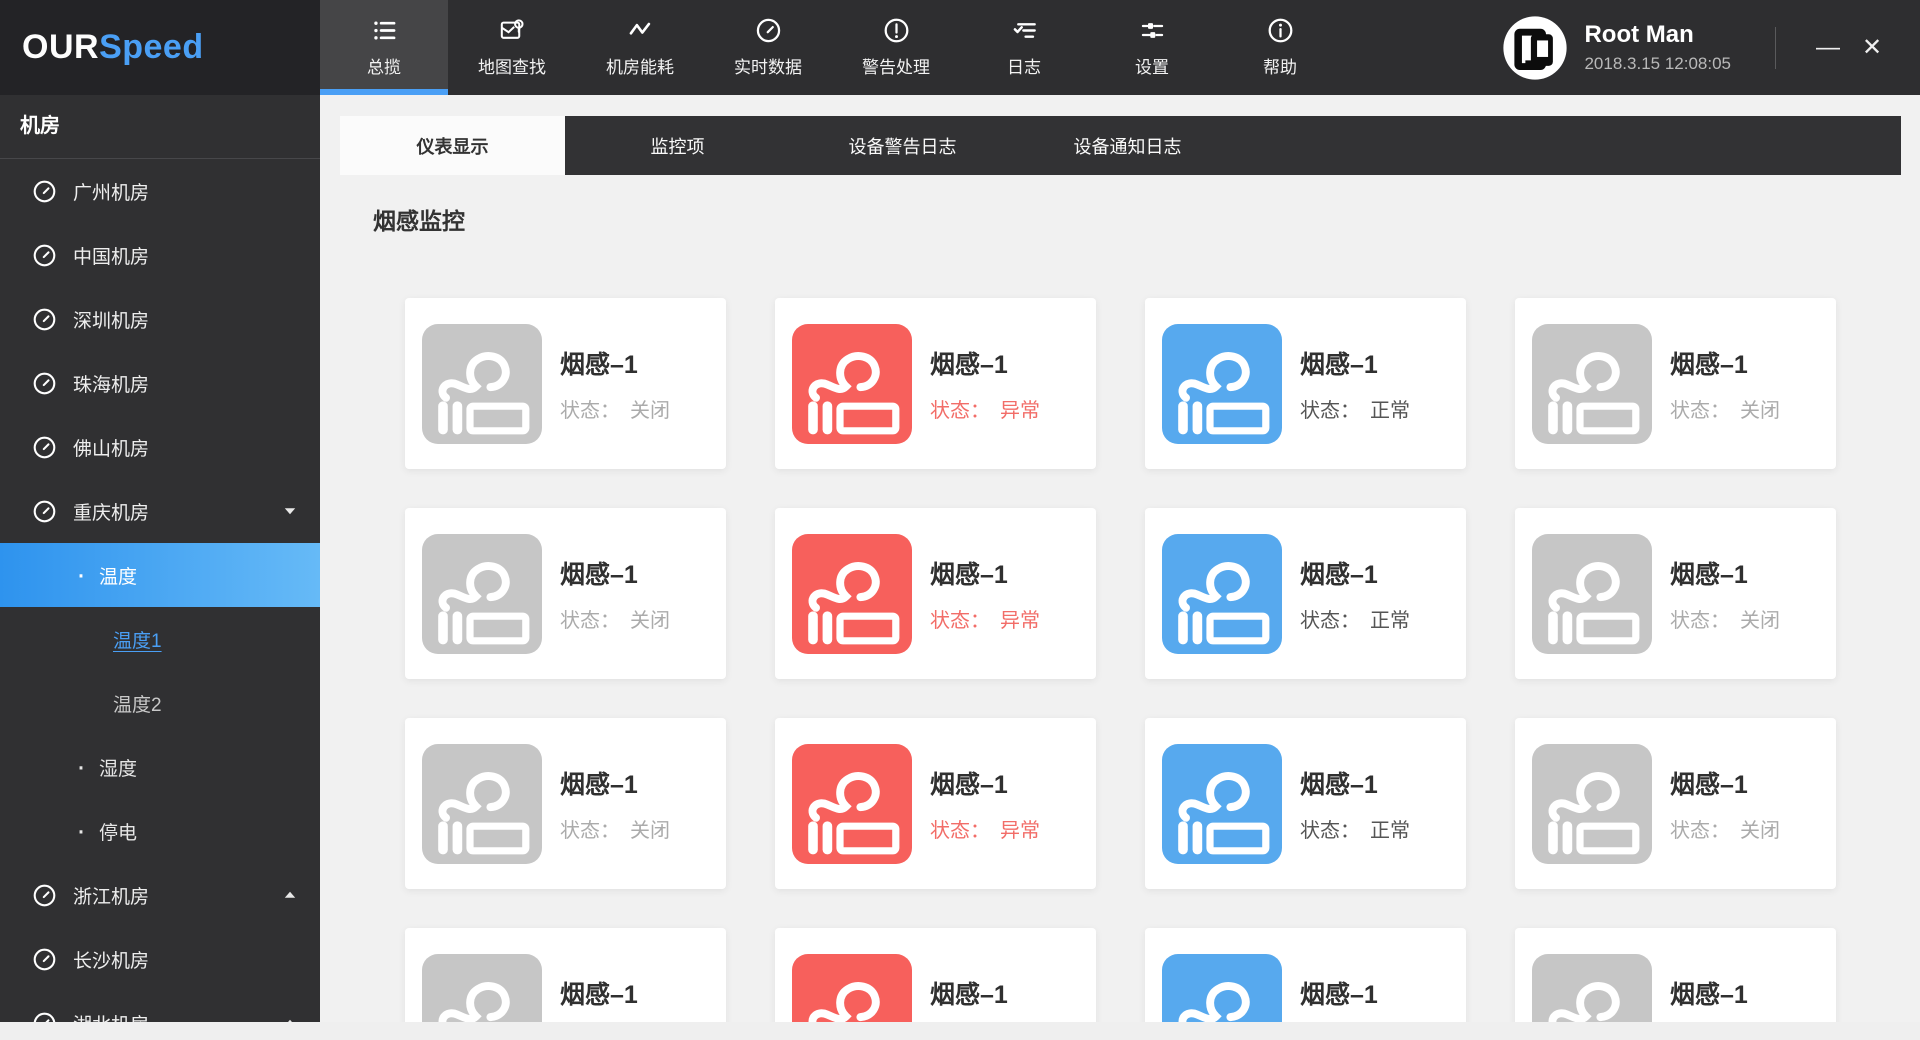 The height and width of the screenshot is (1040, 1920). I want to click on sidebar-item-label: 停电, so click(118, 833).